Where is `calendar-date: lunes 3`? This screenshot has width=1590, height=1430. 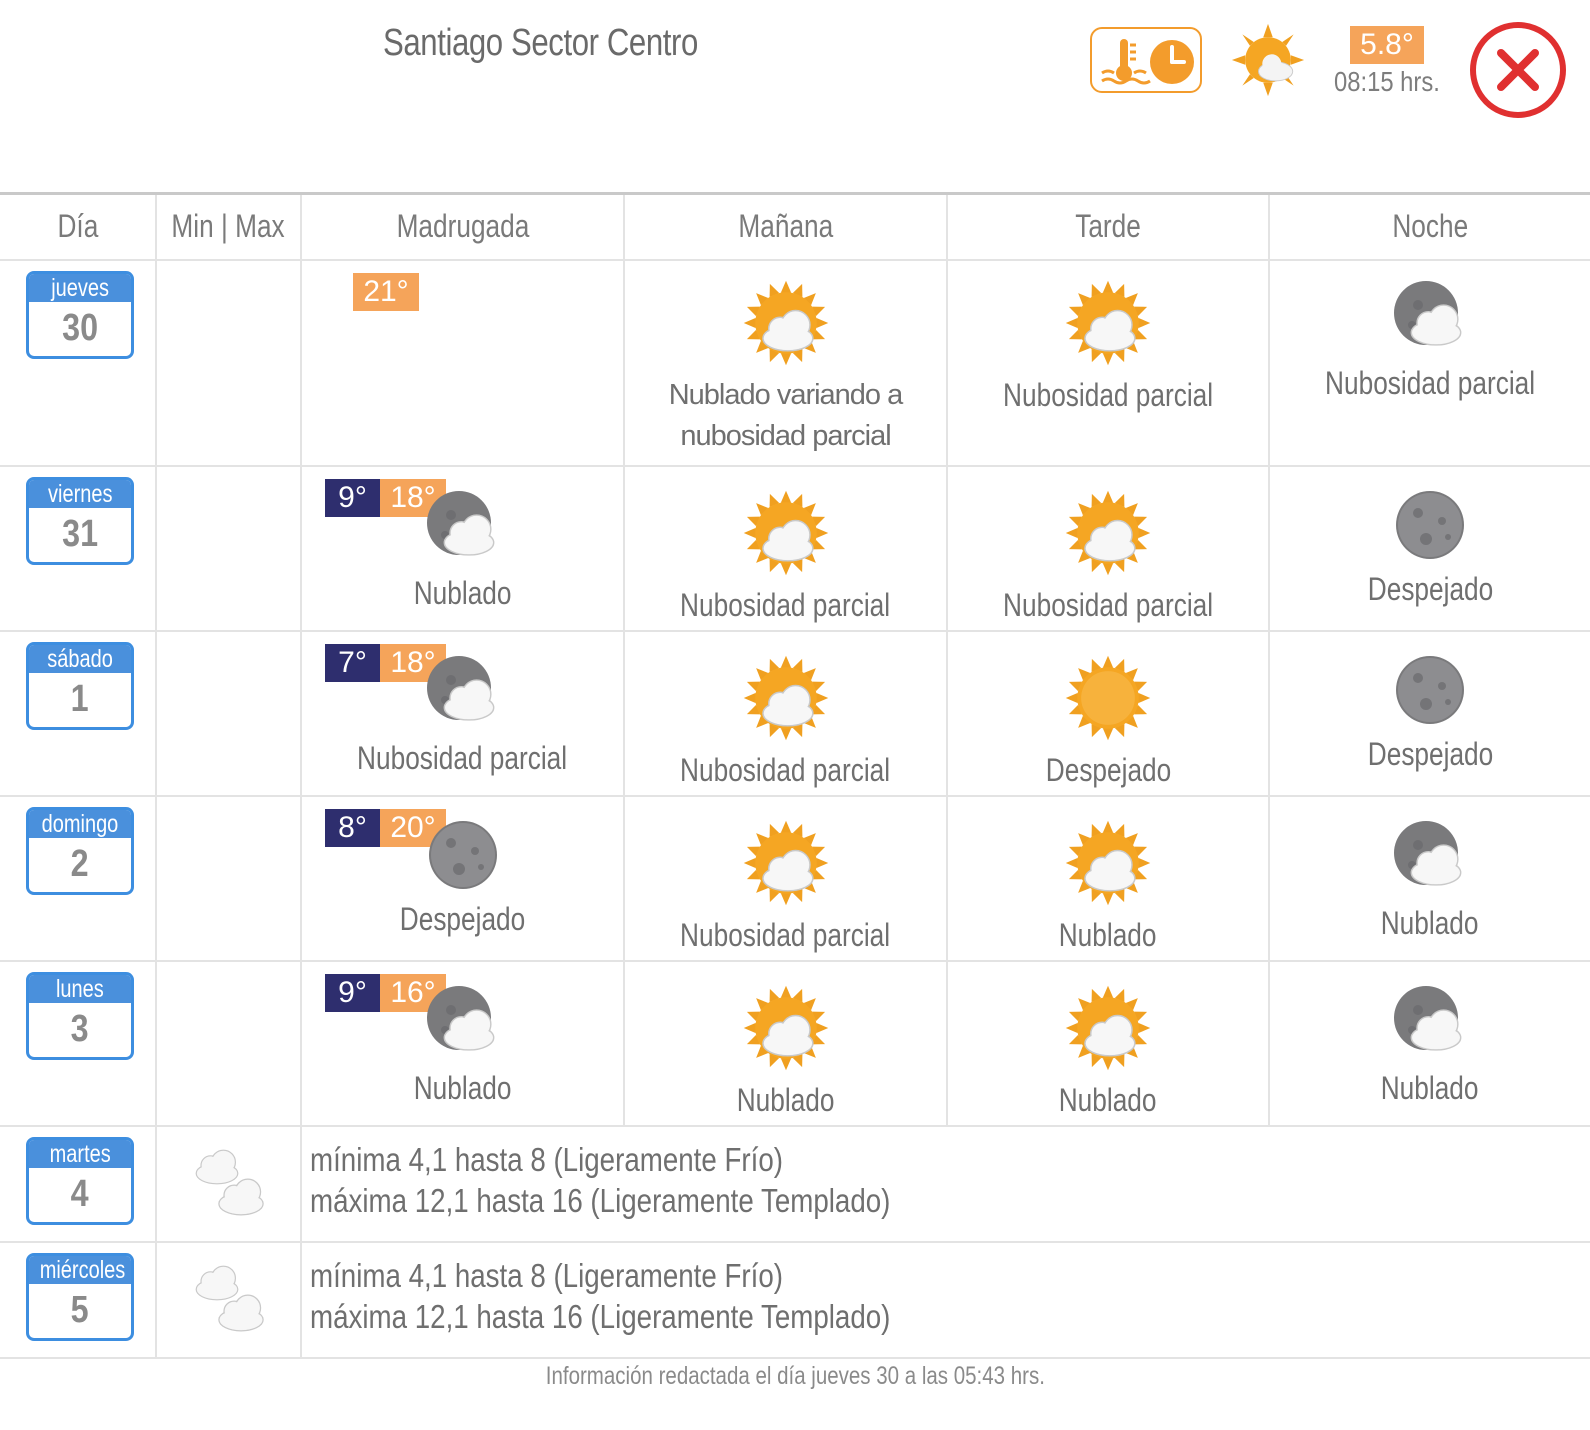
calendar-date: lunes 3 is located at coordinates (80, 1016).